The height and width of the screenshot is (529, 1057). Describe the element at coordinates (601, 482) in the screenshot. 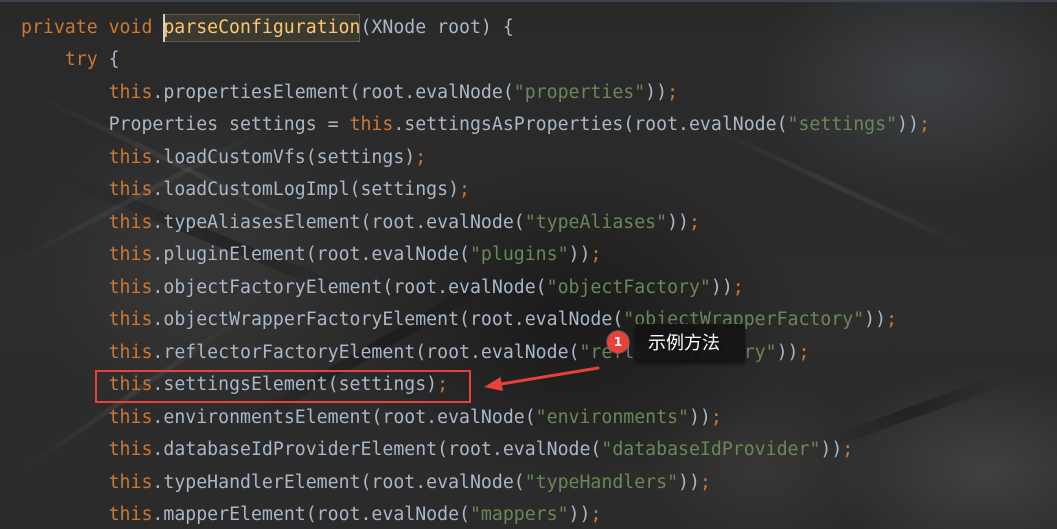

I see `code-token-string: "typeHandlers"` at that location.